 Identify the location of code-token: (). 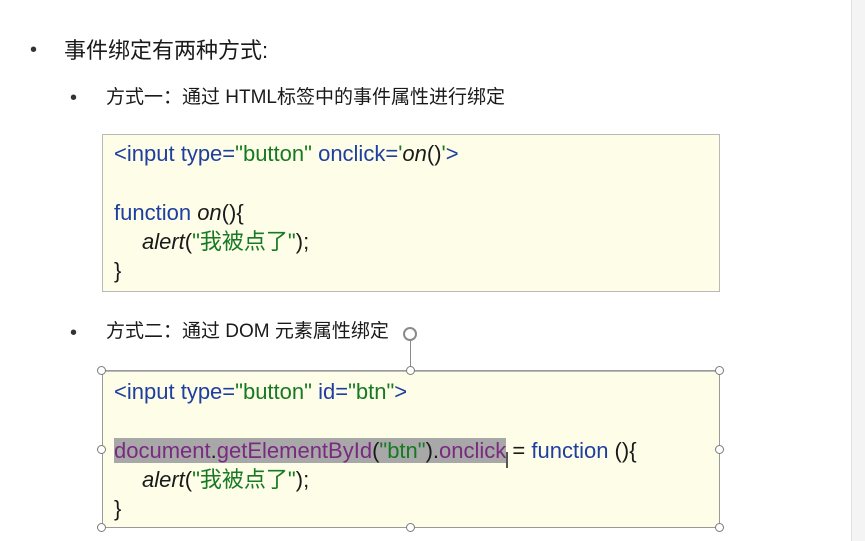
(434, 153).